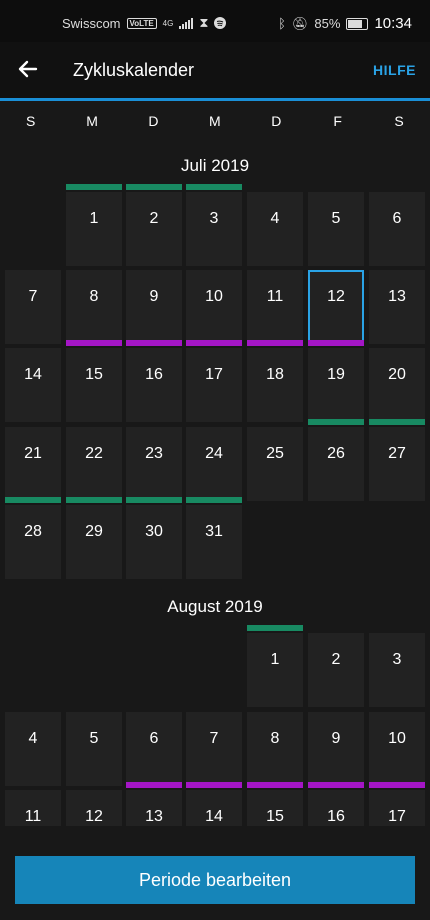 The image size is (430, 920). I want to click on calendar-day: 21, so click(33, 464).